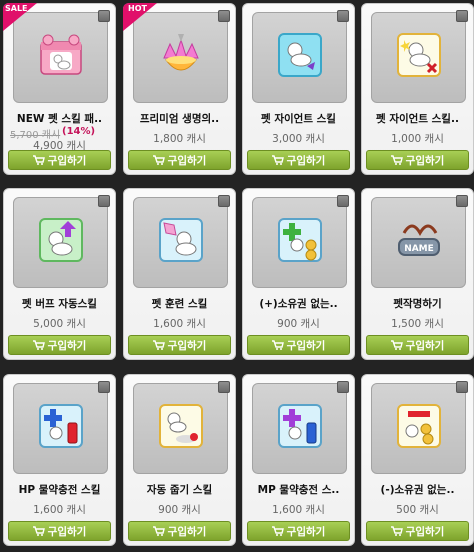 The image size is (474, 552). Describe the element at coordinates (179, 304) in the screenshot. I see `item-name: 펫 훈련 스킬` at that location.